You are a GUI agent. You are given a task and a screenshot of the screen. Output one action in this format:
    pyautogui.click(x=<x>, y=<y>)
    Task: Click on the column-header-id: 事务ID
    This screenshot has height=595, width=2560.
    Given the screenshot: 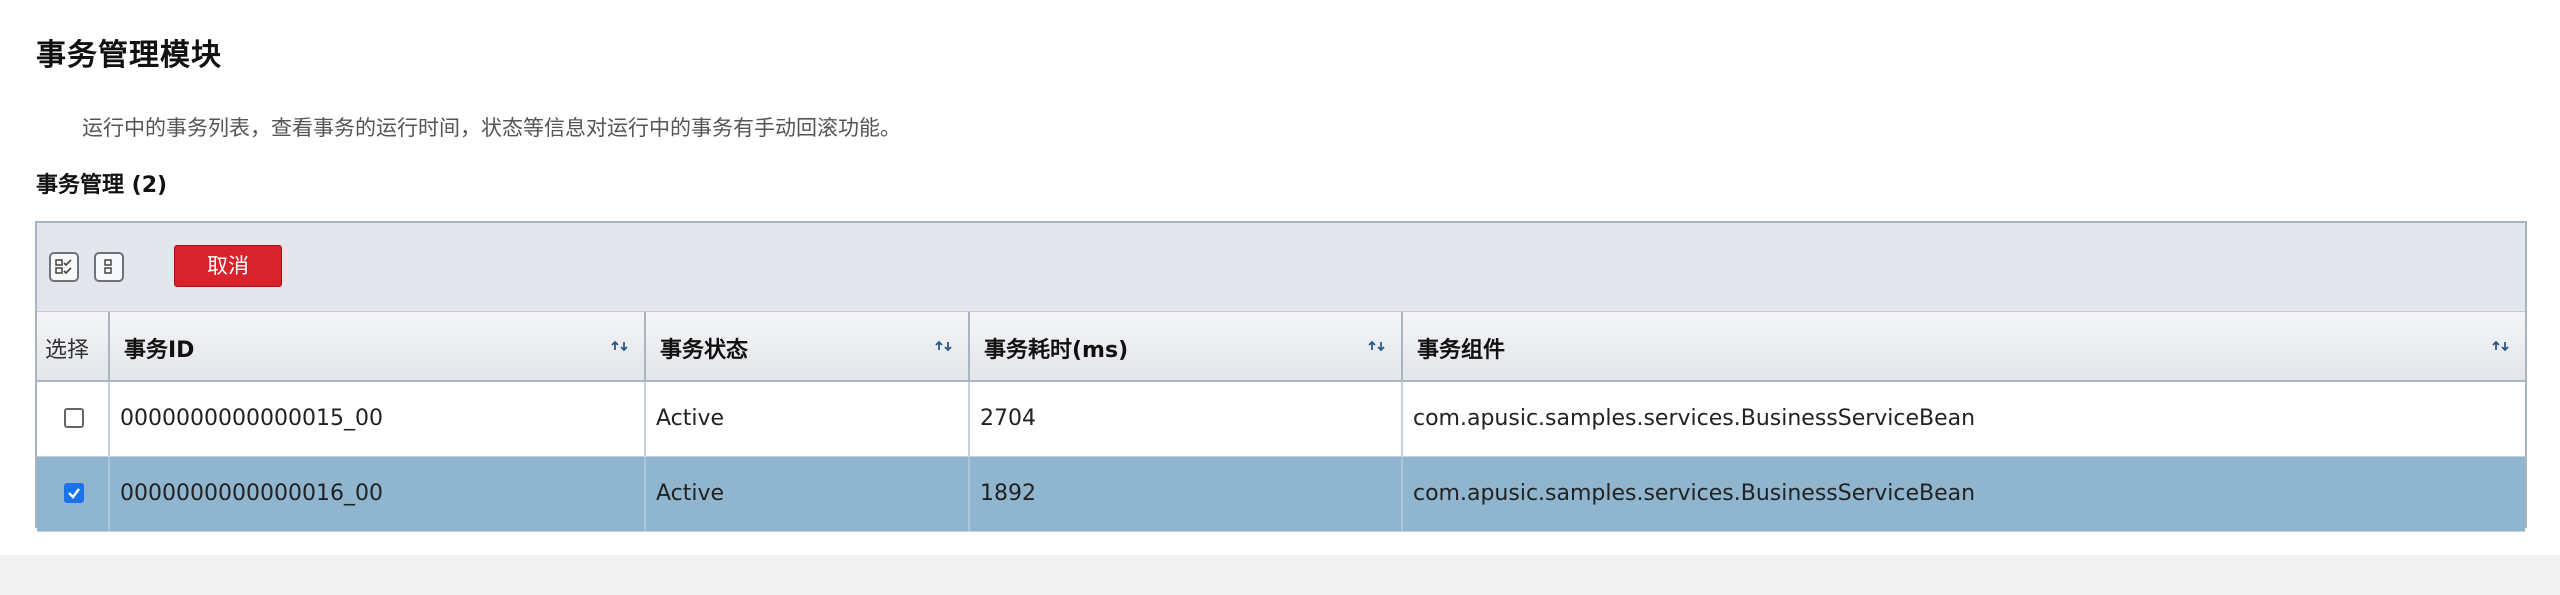 What is the action you would take?
    pyautogui.click(x=378, y=346)
    